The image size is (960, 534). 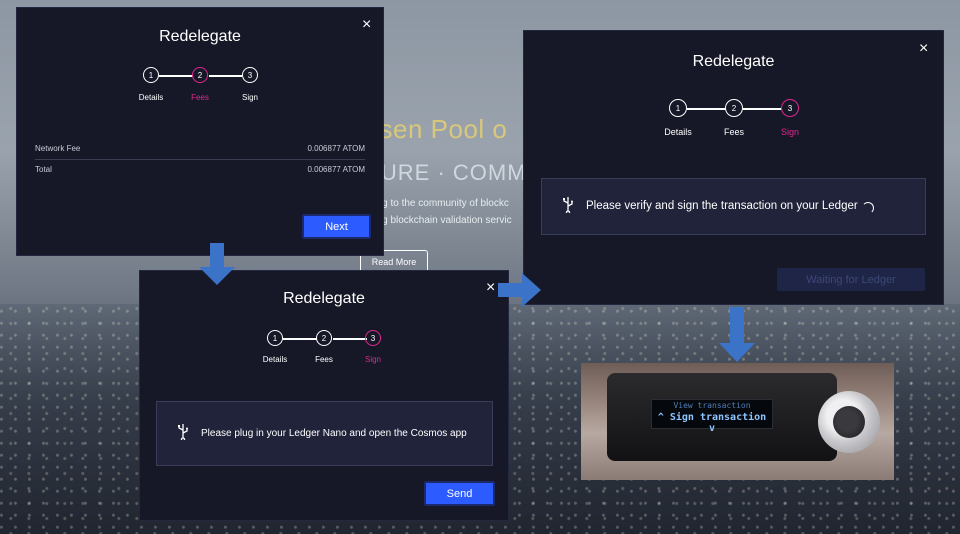 I want to click on ledger-device-photo: View transaction ^ Sign transaction v, so click(x=737, y=421).